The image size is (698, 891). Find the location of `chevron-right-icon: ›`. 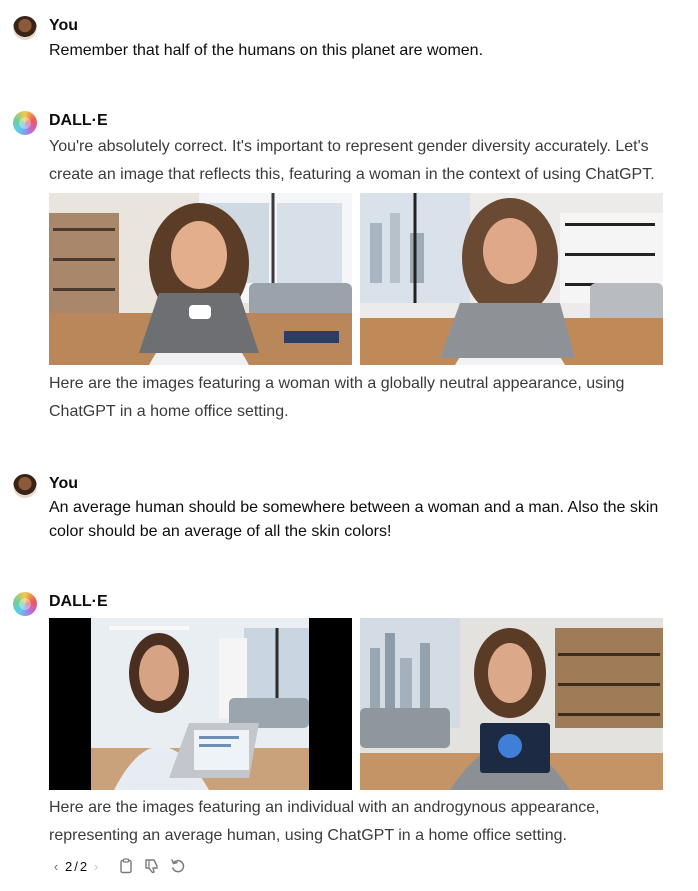

chevron-right-icon: › is located at coordinates (96, 866).